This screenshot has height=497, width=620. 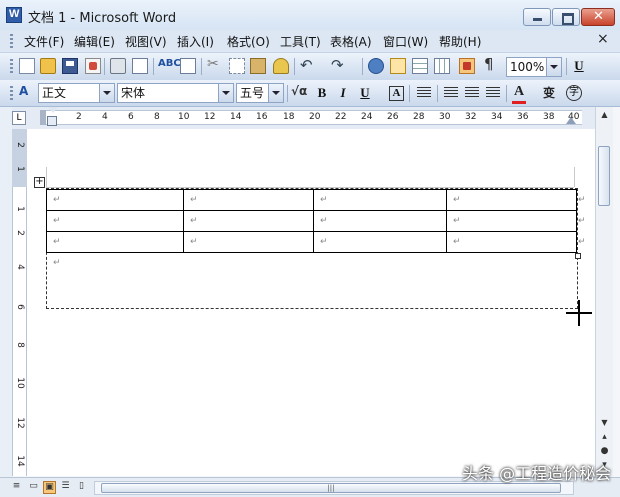 What do you see at coordinates (52, 121) in the screenshot?
I see `left-indent-marker` at bounding box center [52, 121].